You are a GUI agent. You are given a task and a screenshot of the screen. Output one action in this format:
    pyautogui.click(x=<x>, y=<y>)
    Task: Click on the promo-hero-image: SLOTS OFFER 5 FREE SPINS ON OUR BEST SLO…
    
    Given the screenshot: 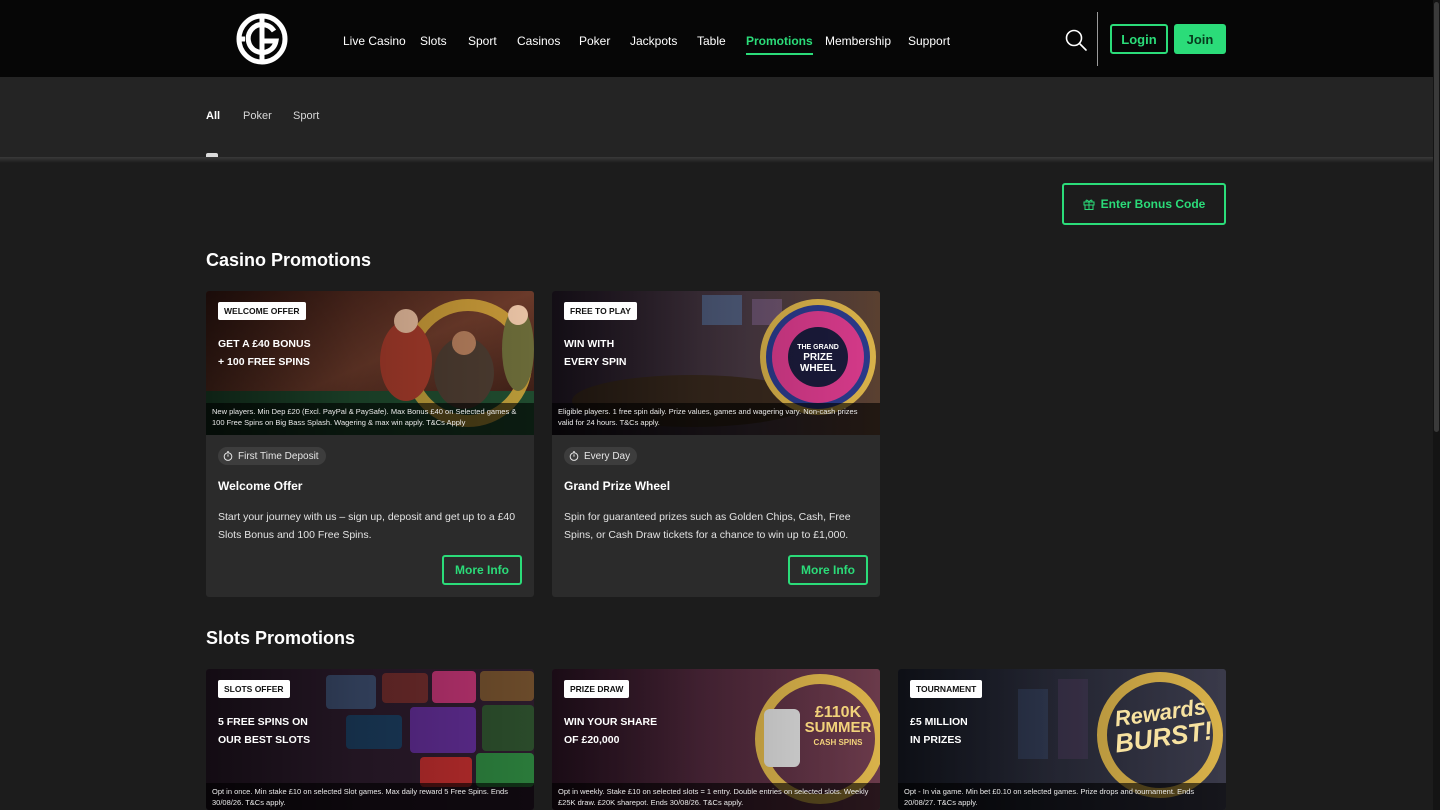 What is the action you would take?
    pyautogui.click(x=370, y=739)
    